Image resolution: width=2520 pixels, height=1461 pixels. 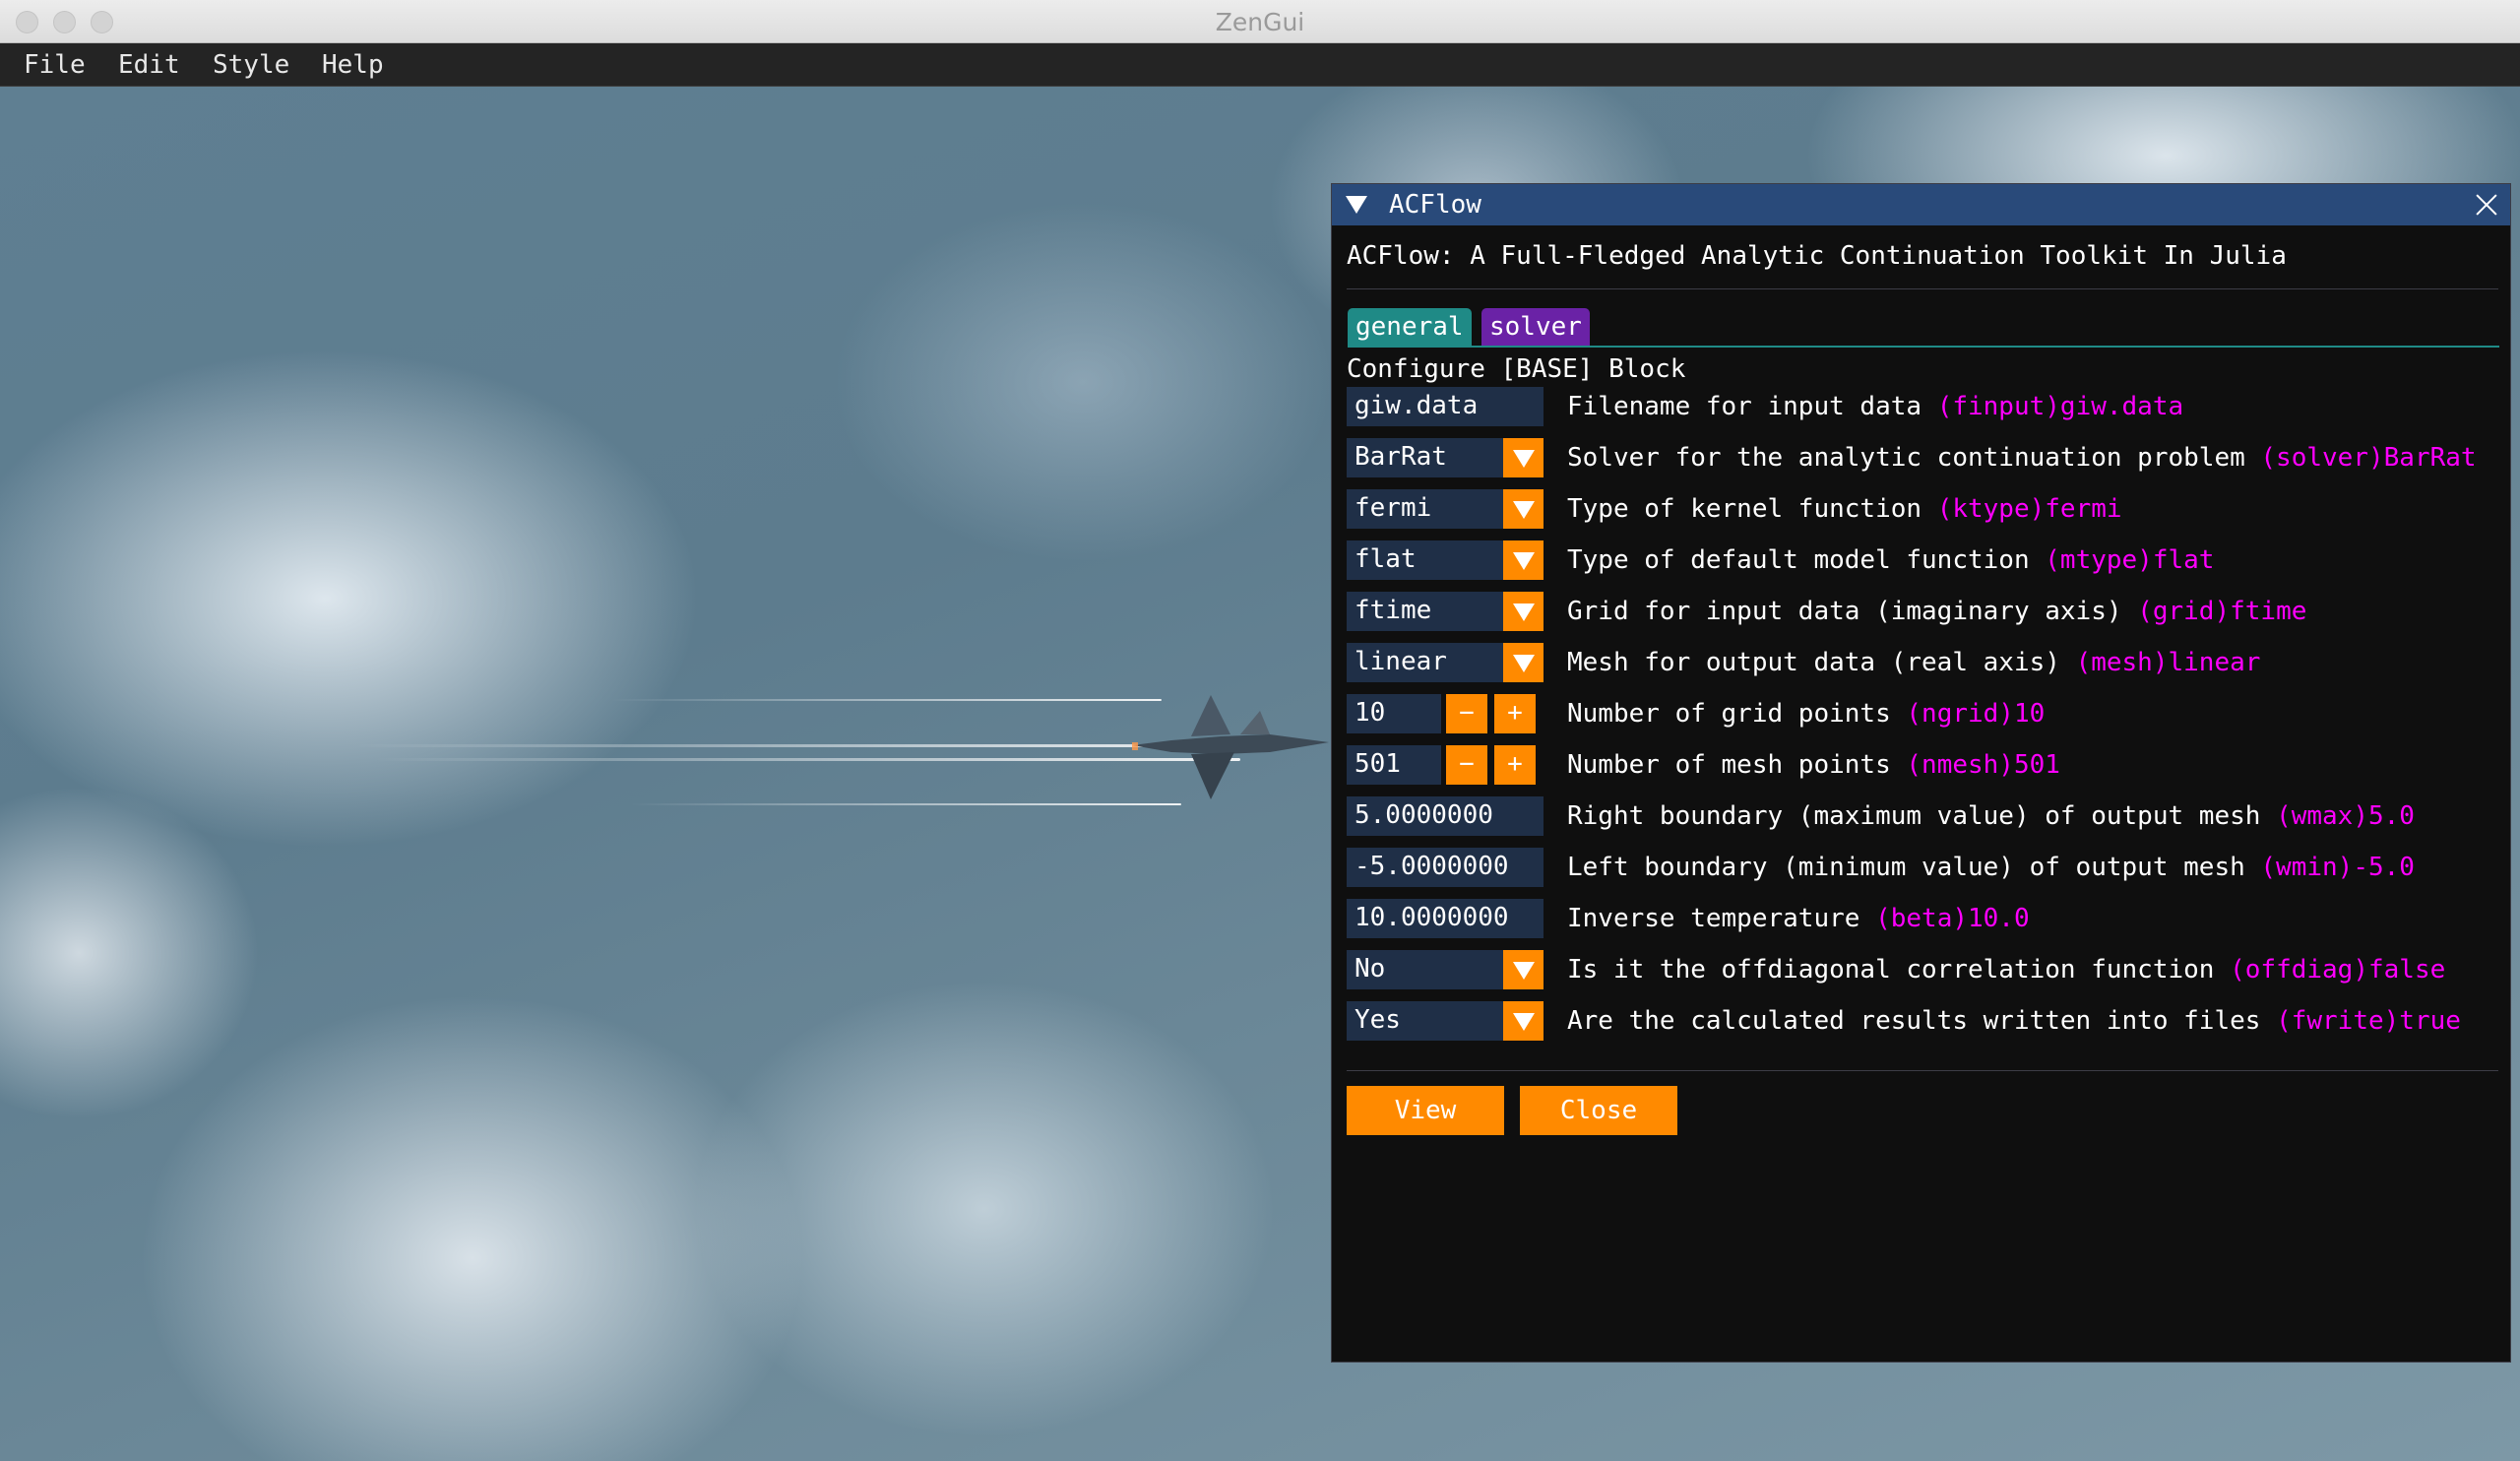 I want to click on fwrite-value: Yes, so click(x=1377, y=1020).